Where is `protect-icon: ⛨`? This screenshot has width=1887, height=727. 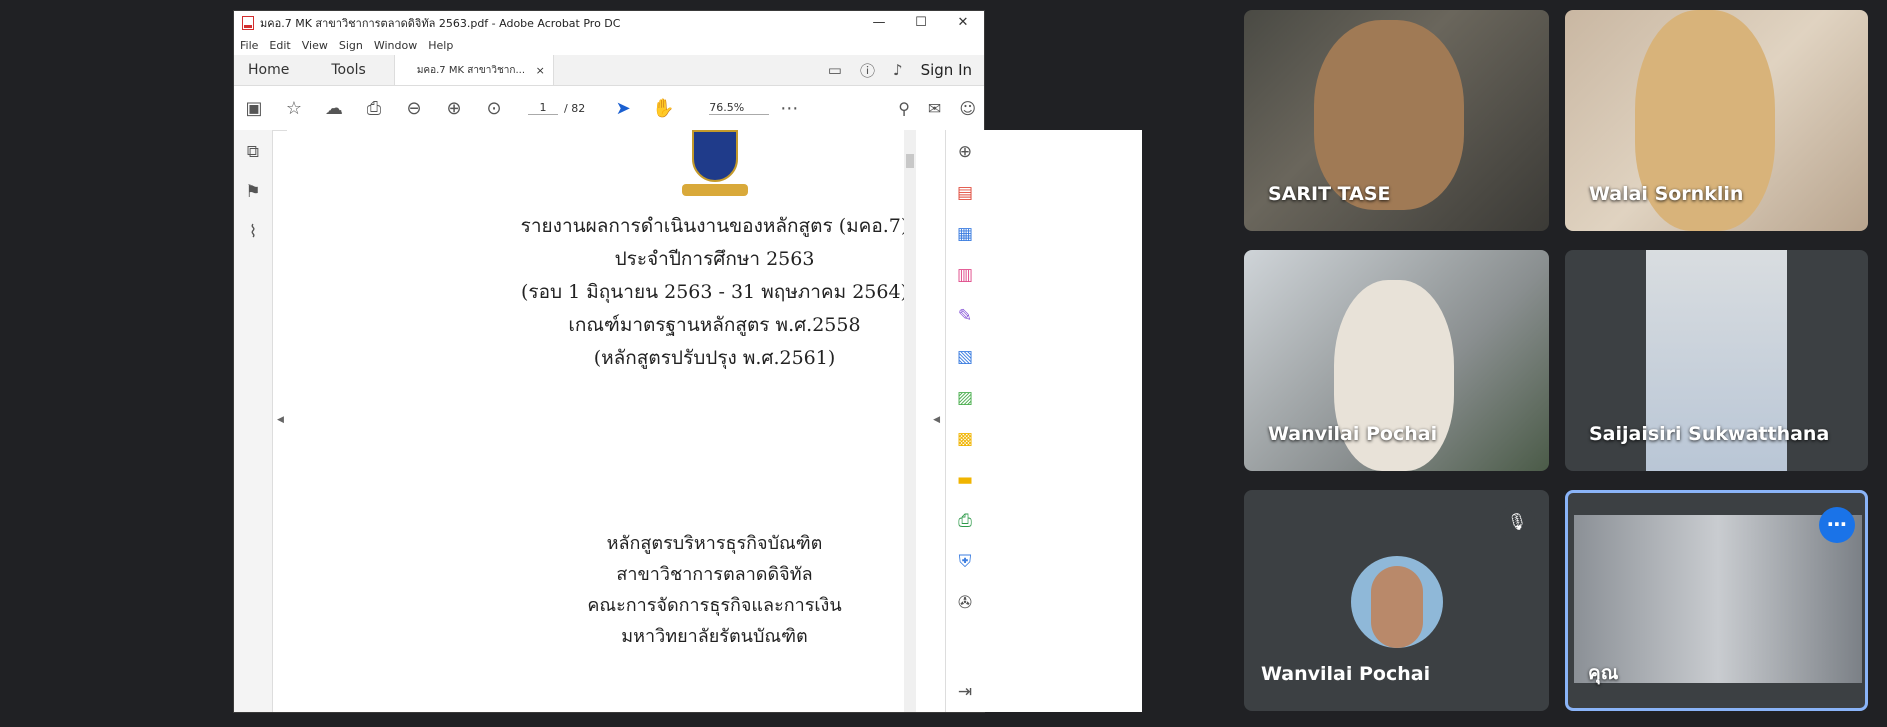
protect-icon: ⛨ is located at coordinates (965, 566).